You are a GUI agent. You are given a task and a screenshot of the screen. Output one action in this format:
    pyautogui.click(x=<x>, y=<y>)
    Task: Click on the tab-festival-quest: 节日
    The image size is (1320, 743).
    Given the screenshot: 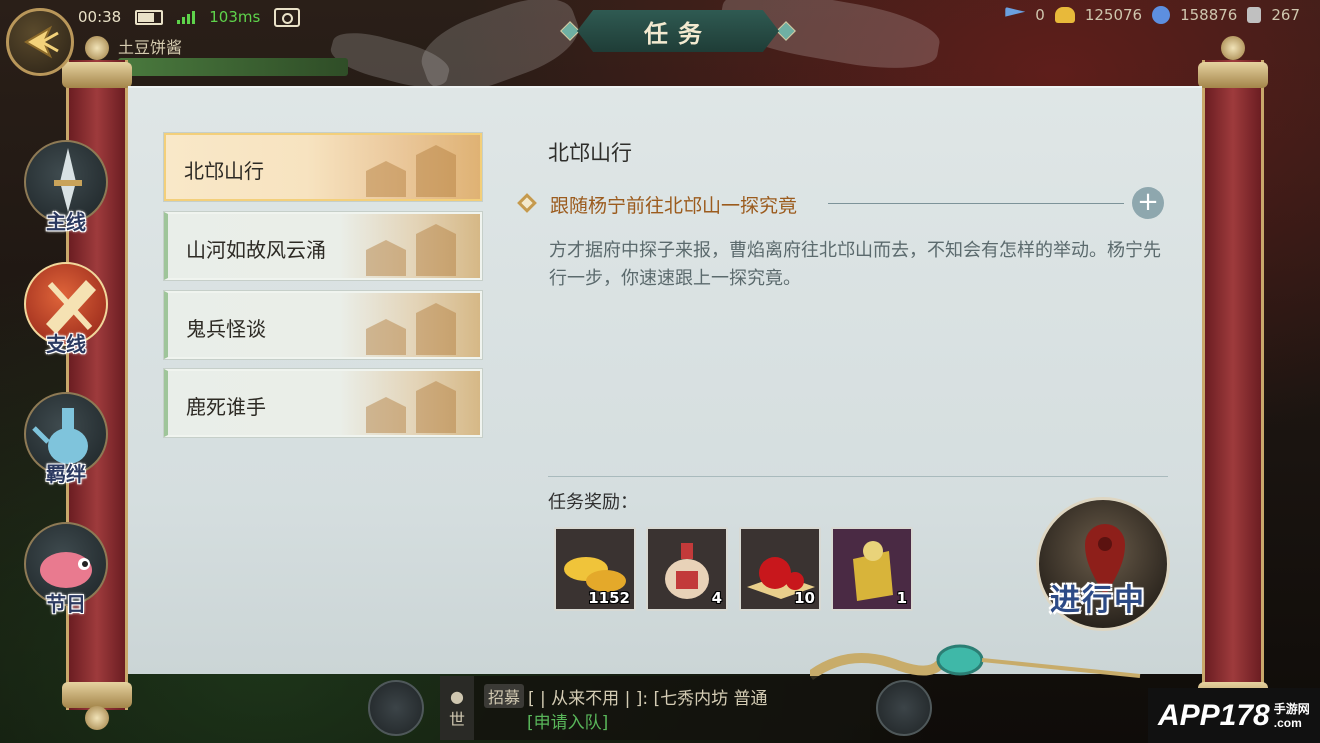 What is the action you would take?
    pyautogui.click(x=66, y=577)
    